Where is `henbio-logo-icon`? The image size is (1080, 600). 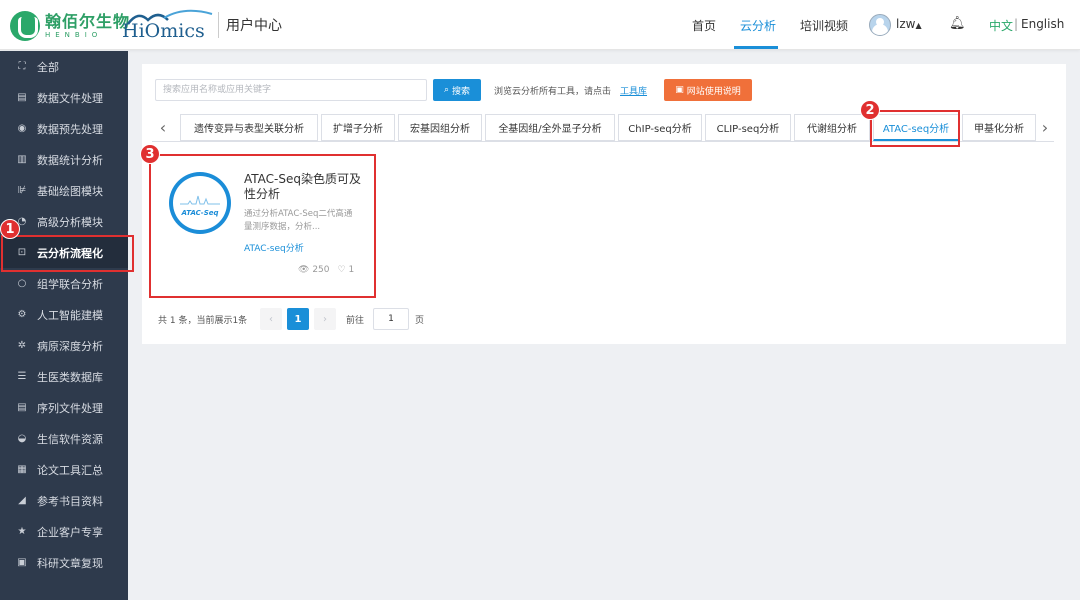 henbio-logo-icon is located at coordinates (25, 26).